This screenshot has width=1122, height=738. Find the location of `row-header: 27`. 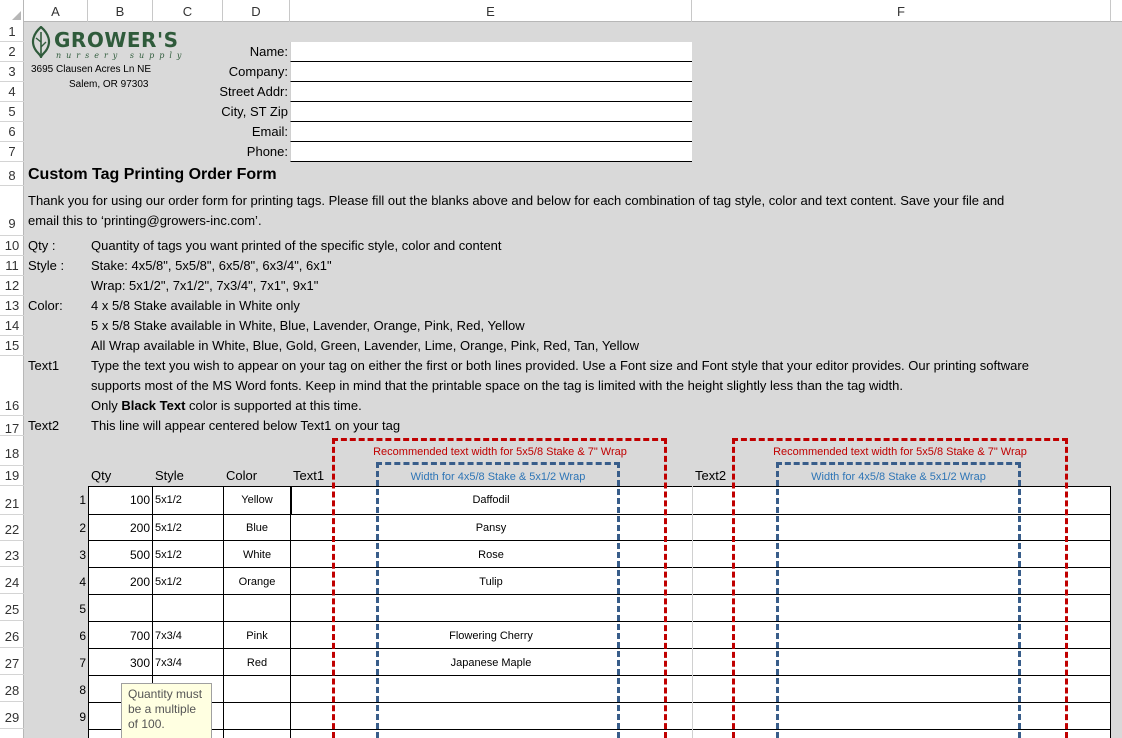

row-header: 27 is located at coordinates (12, 661).